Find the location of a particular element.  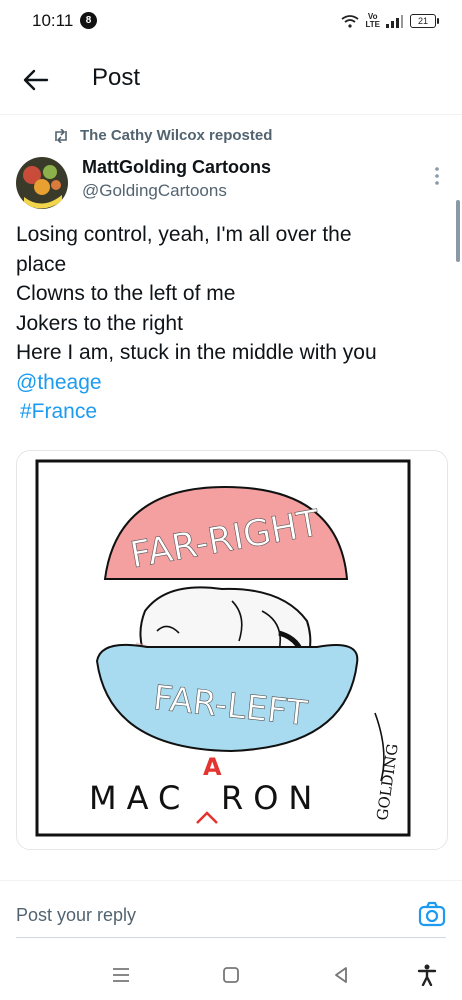

top-app-bar: Post is located at coordinates (231, 79).